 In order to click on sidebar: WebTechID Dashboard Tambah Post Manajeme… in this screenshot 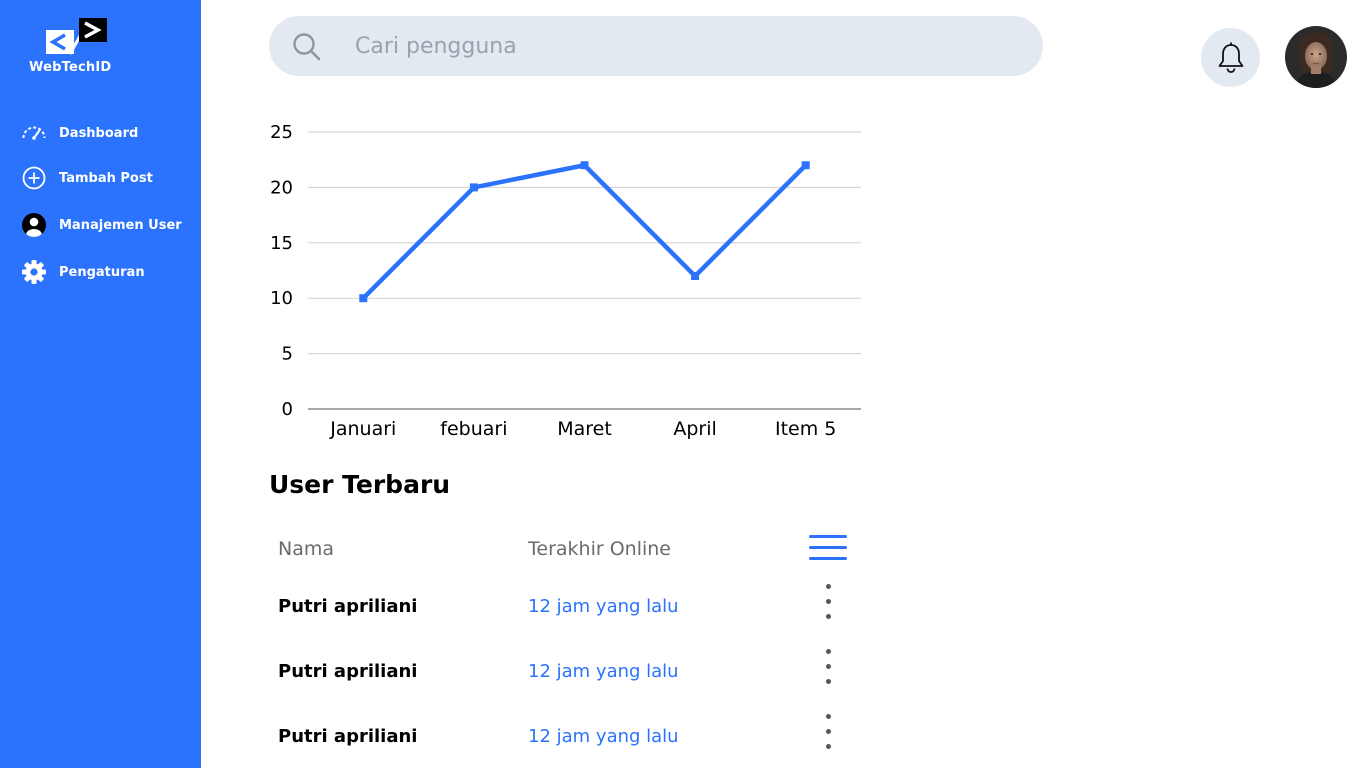, I will do `click(100, 384)`.